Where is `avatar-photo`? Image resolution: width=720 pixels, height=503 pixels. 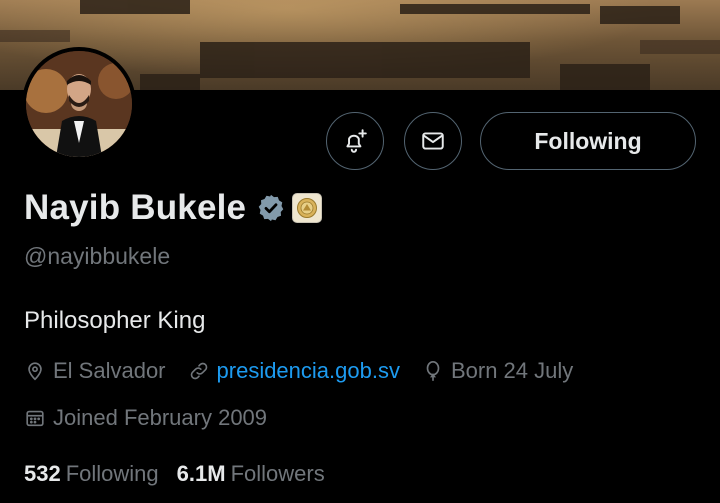 avatar-photo is located at coordinates (79, 104).